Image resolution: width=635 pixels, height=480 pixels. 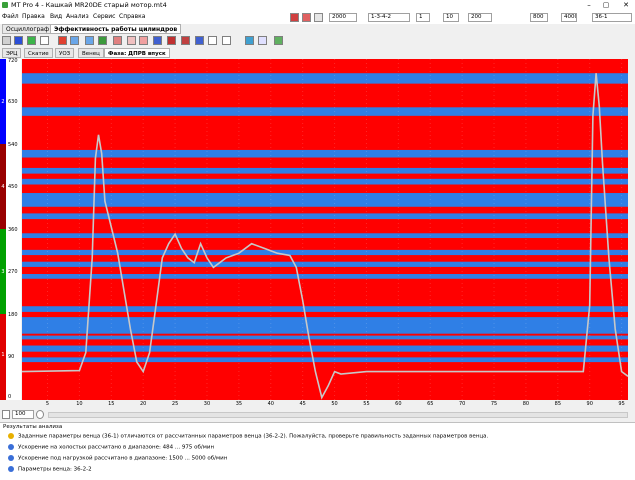 What do you see at coordinates (102, 40) in the screenshot?
I see `chart-tool-icon` at bounding box center [102, 40].